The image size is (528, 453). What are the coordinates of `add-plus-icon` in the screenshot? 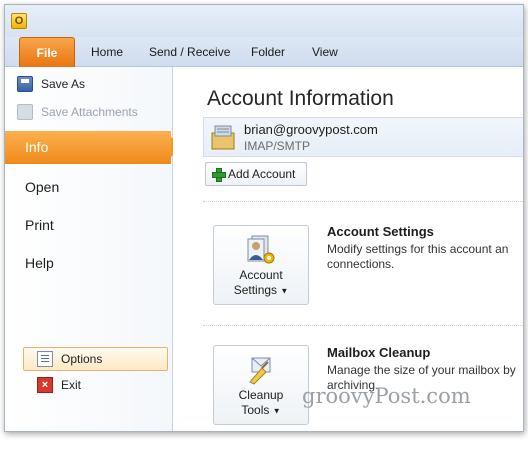 It's located at (219, 175).